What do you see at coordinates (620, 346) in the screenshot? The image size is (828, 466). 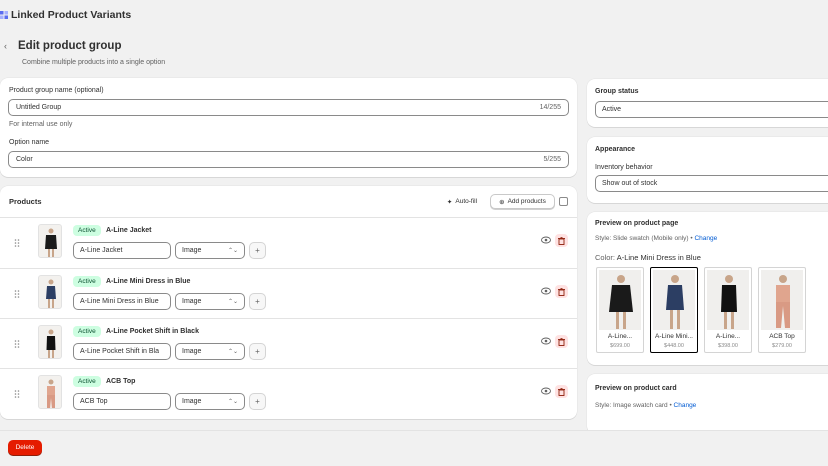 I see `swatch-price: $699.00` at bounding box center [620, 346].